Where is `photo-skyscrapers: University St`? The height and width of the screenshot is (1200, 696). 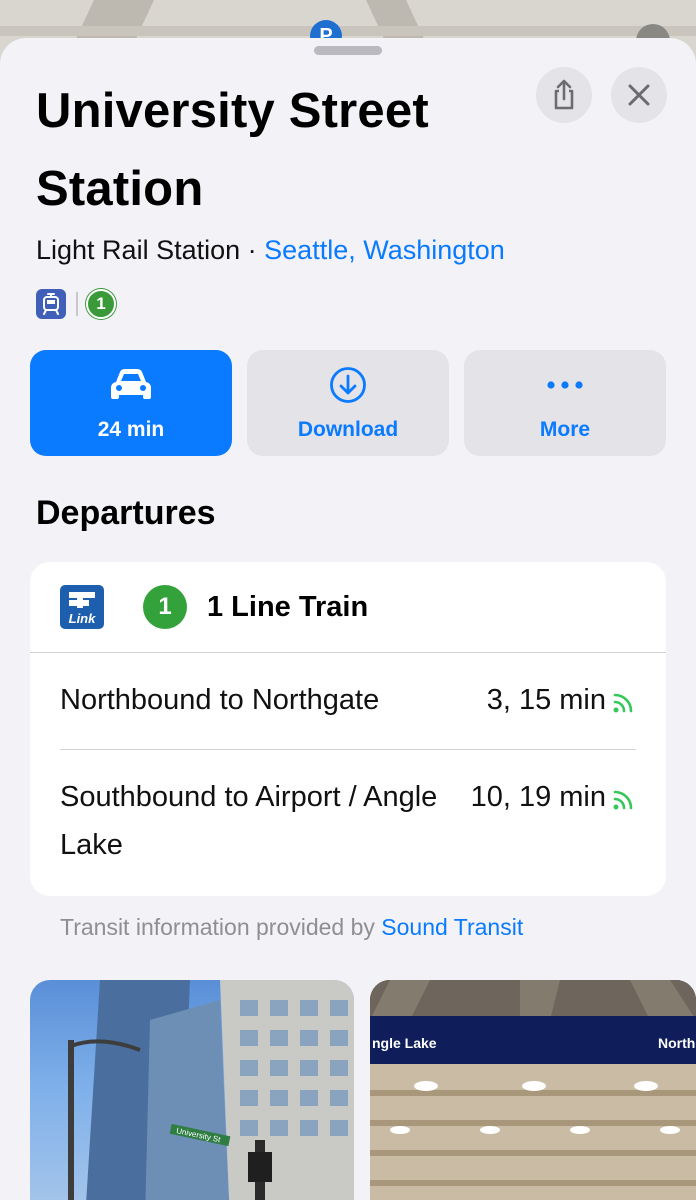 photo-skyscrapers: University St is located at coordinates (211, 1090).